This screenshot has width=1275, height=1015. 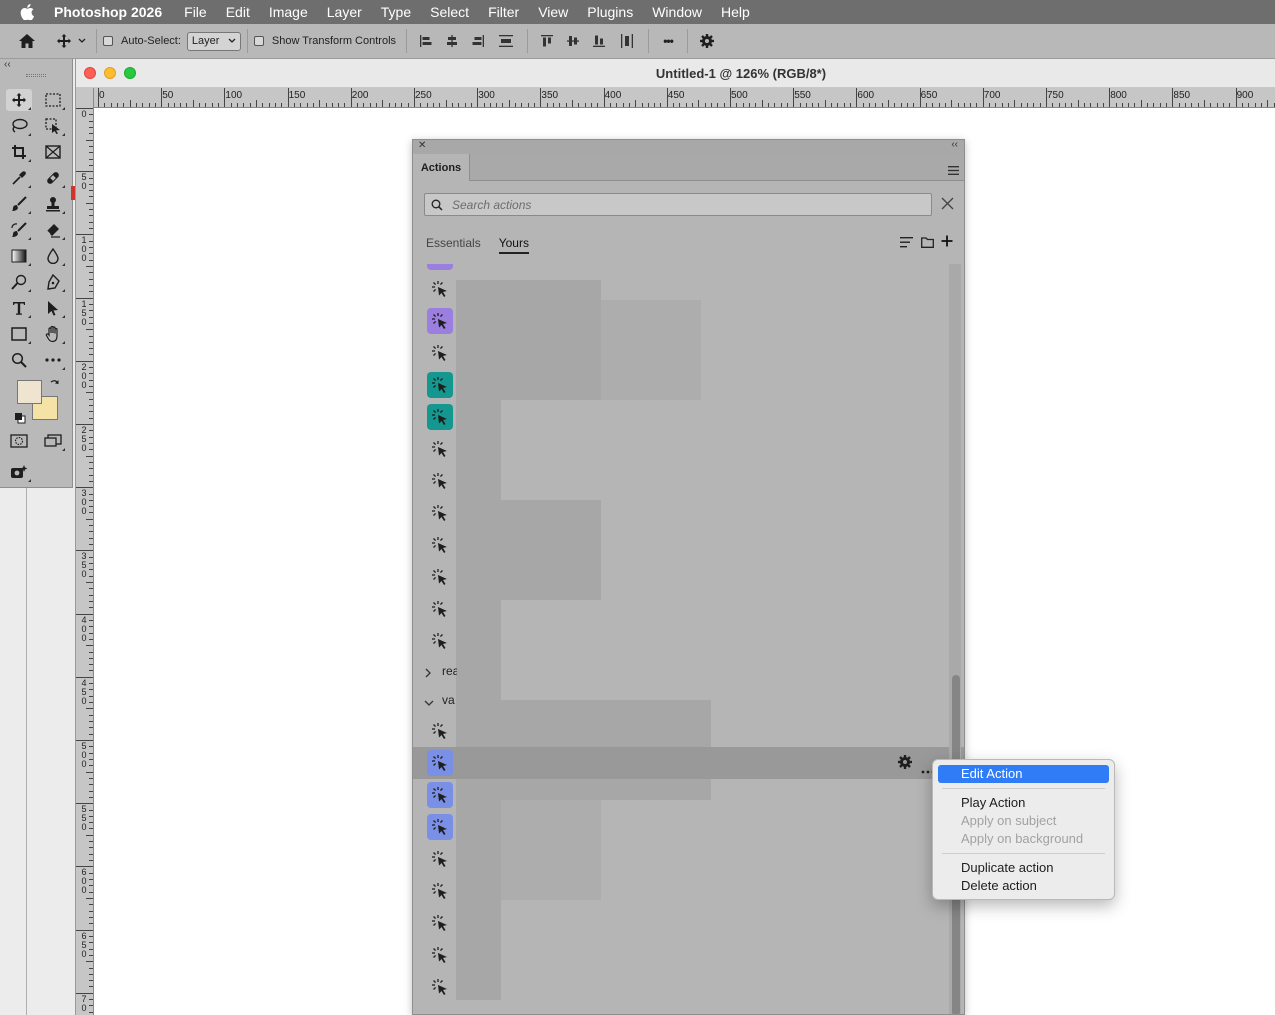 I want to click on menu-plugins: Plugins, so click(x=610, y=12).